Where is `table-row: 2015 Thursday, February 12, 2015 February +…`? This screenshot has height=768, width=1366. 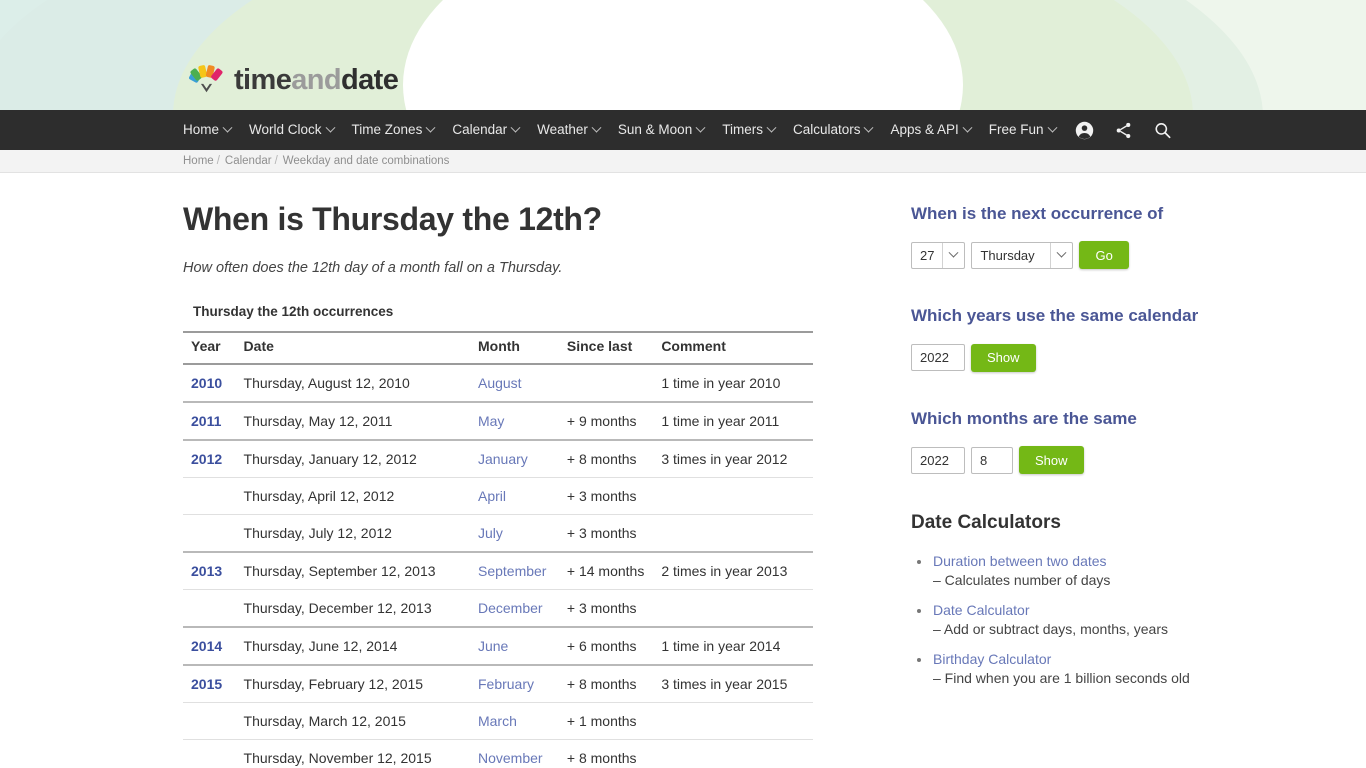
table-row: 2015 Thursday, February 12, 2015 February +… is located at coordinates (498, 683).